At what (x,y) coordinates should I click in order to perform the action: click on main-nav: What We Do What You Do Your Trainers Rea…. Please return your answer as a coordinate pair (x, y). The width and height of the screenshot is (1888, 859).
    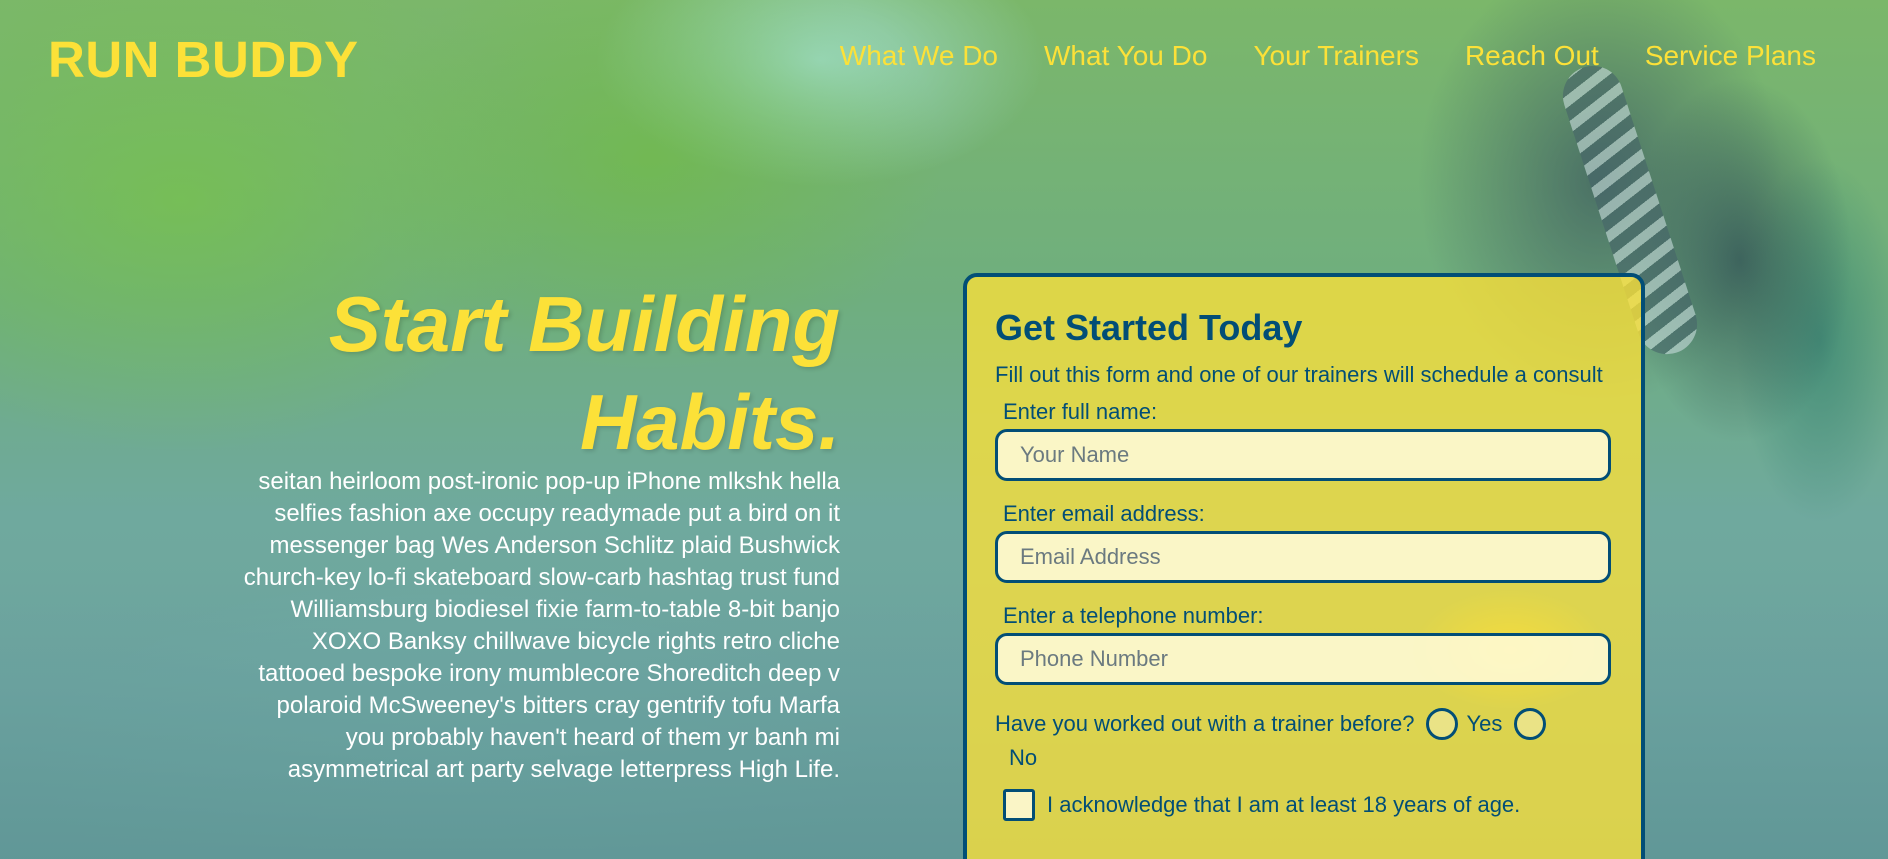
    Looking at the image, I should click on (1328, 56).